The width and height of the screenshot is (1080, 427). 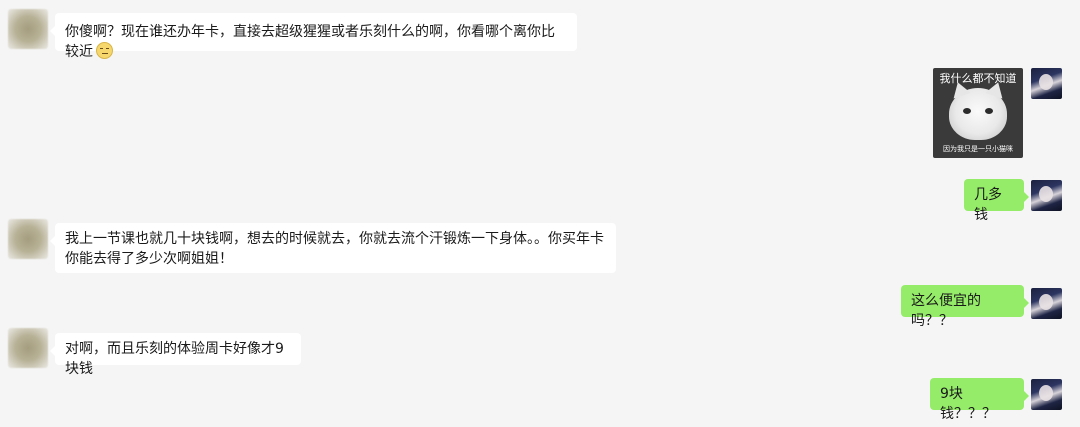 I want to click on sticker-top-caption: 我什么都不知道, so click(x=978, y=78).